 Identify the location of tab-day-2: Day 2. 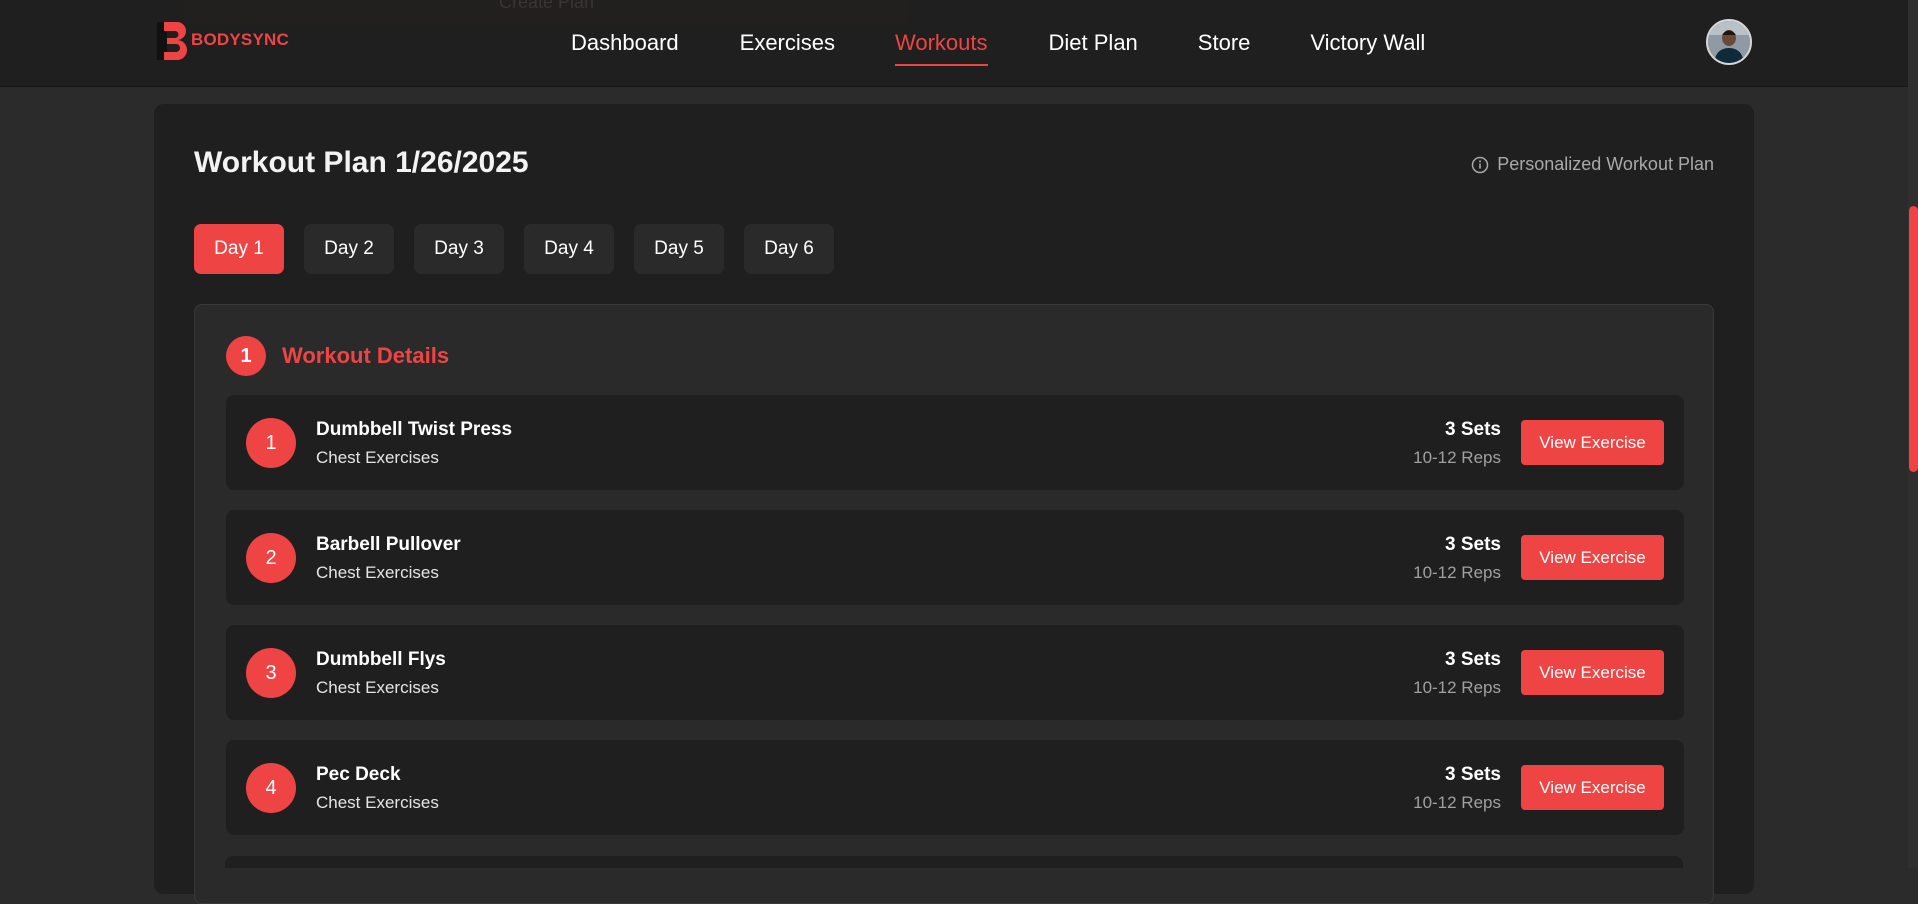
(349, 249).